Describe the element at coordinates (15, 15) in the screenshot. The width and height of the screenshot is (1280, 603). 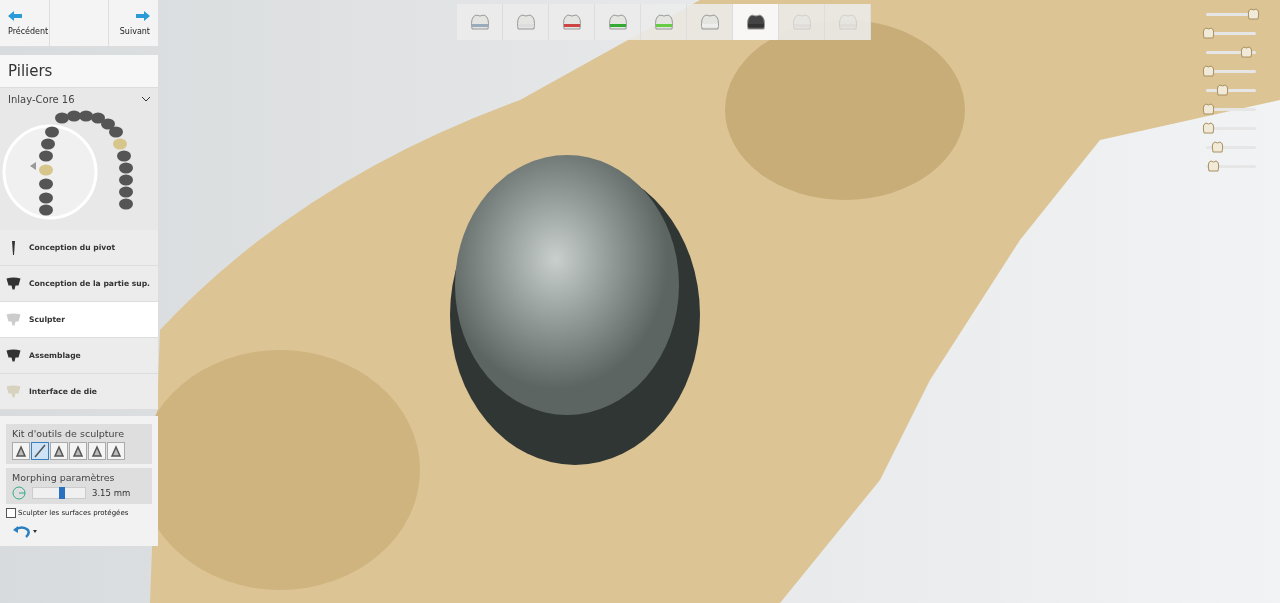
I see `left-arrow-icon` at that location.